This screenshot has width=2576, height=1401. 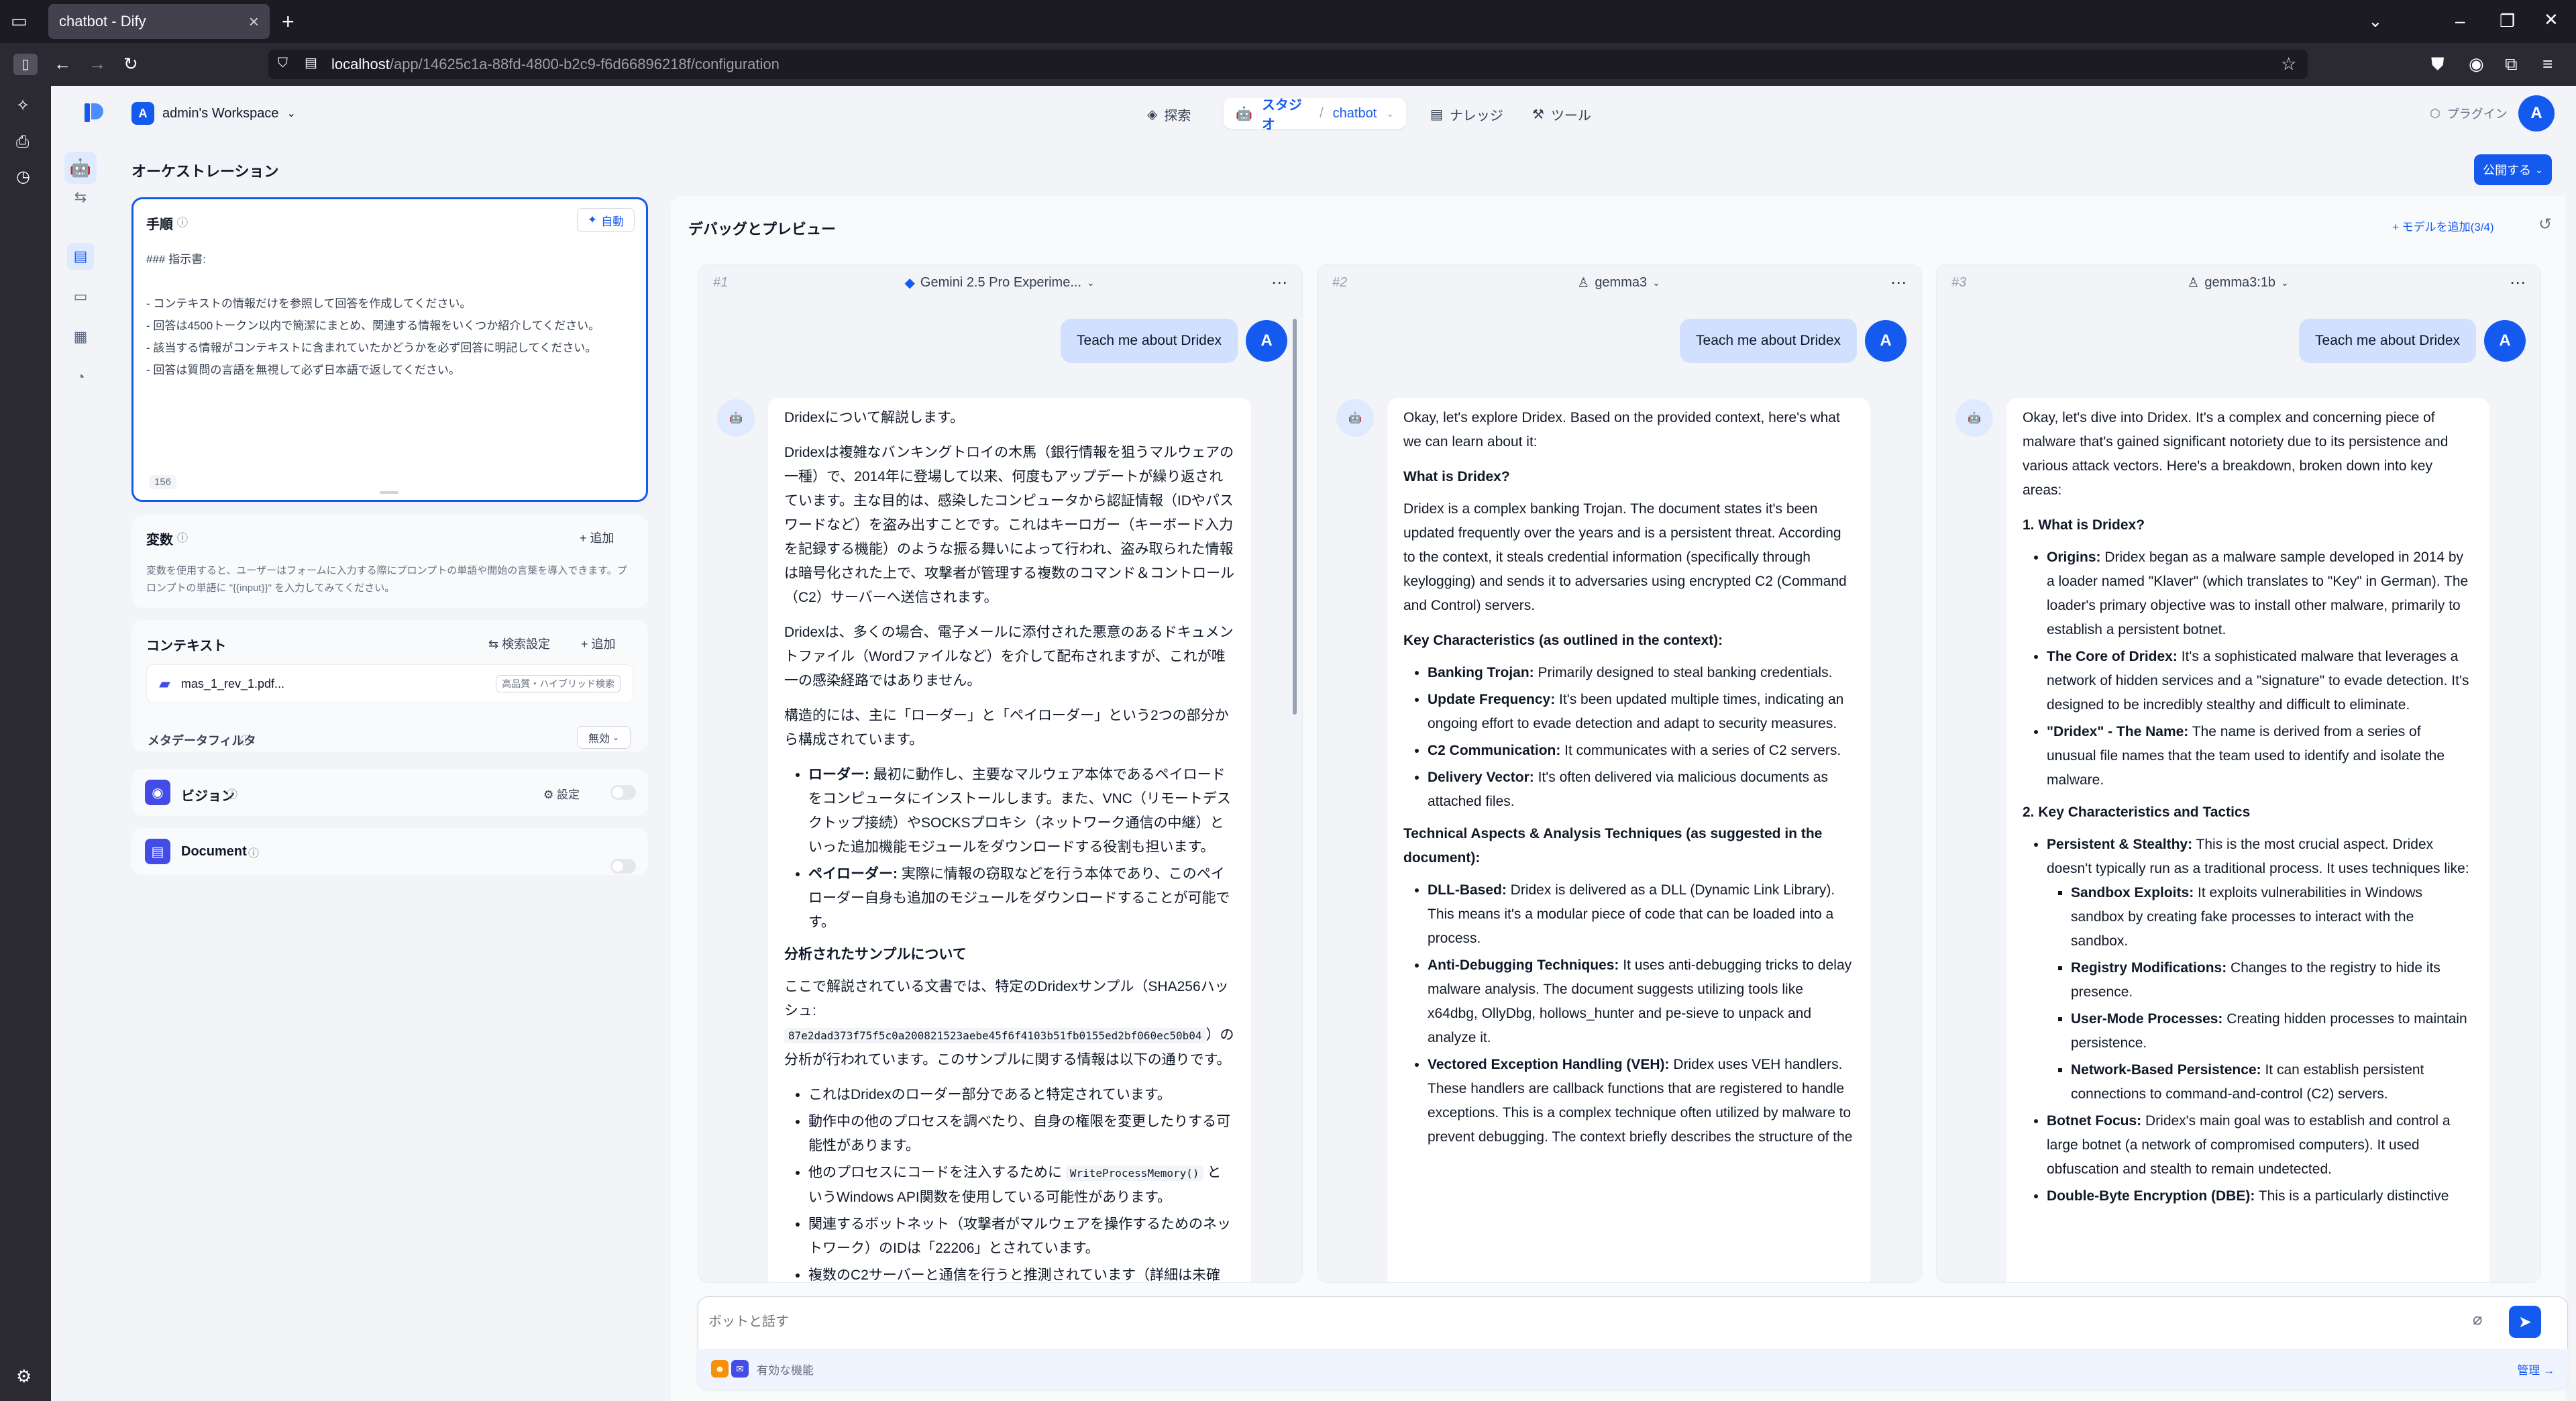 I want to click on nav-tools: ⚒ ツール, so click(x=1561, y=114).